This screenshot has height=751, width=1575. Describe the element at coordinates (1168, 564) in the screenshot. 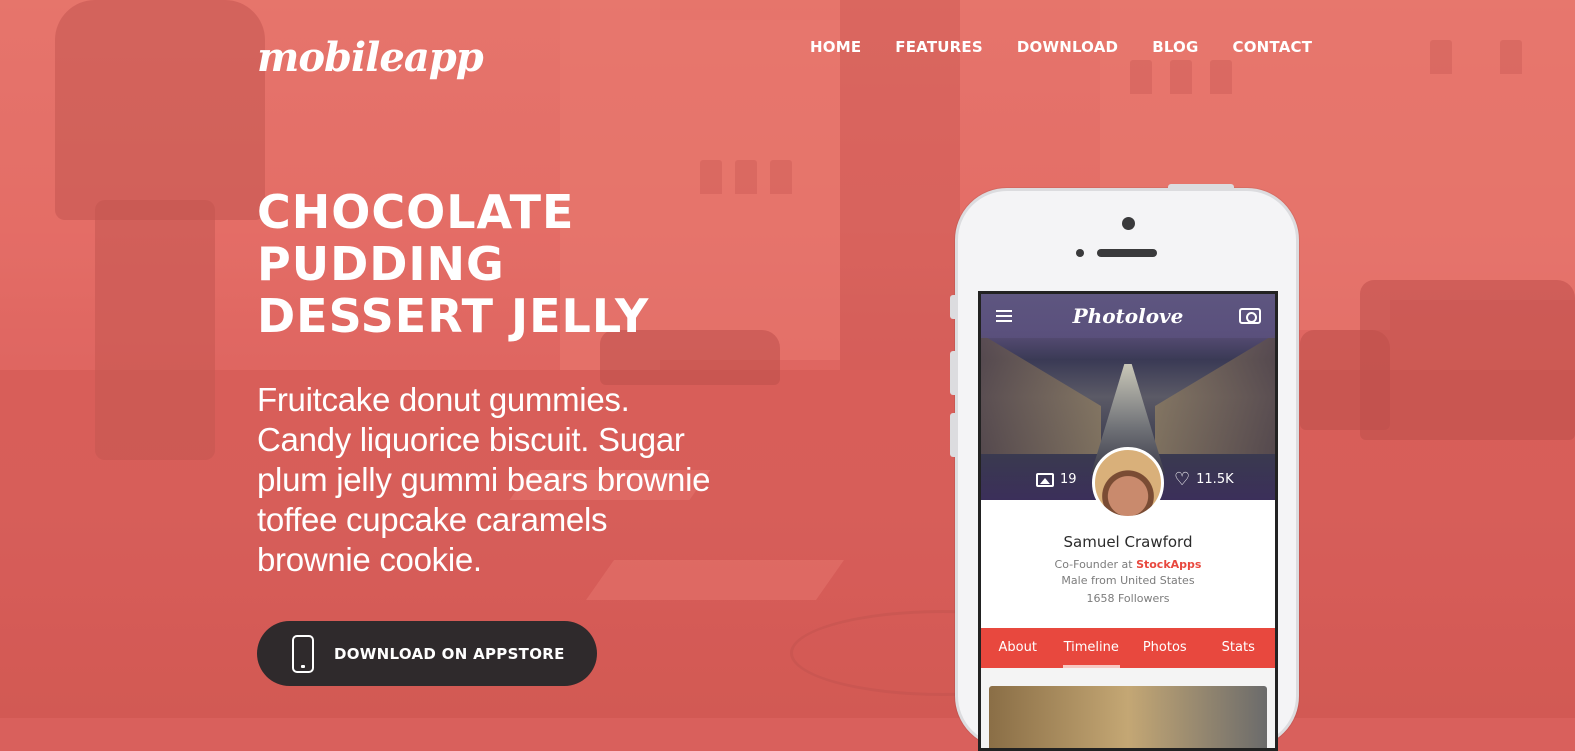

I see `company-link: StockApps` at that location.